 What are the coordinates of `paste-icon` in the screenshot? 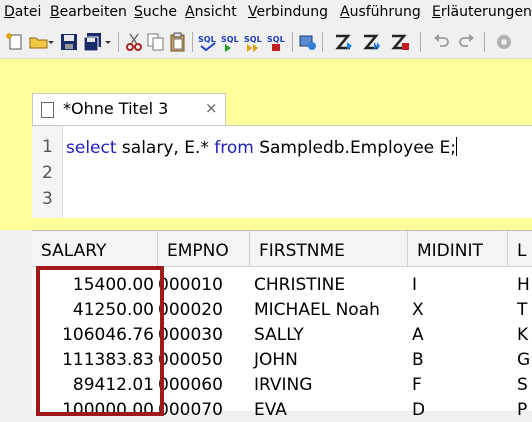 It's located at (178, 42).